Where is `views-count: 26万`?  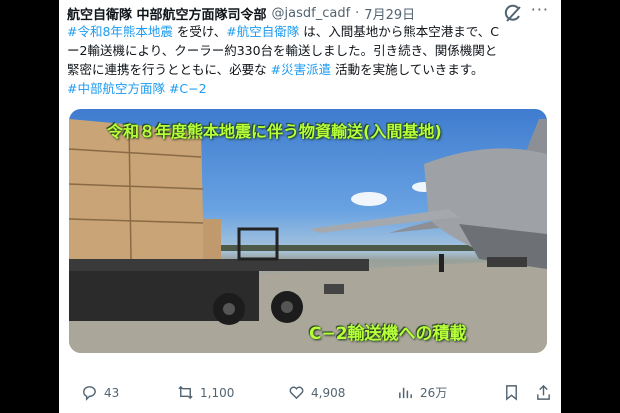
views-count: 26万 is located at coordinates (434, 393).